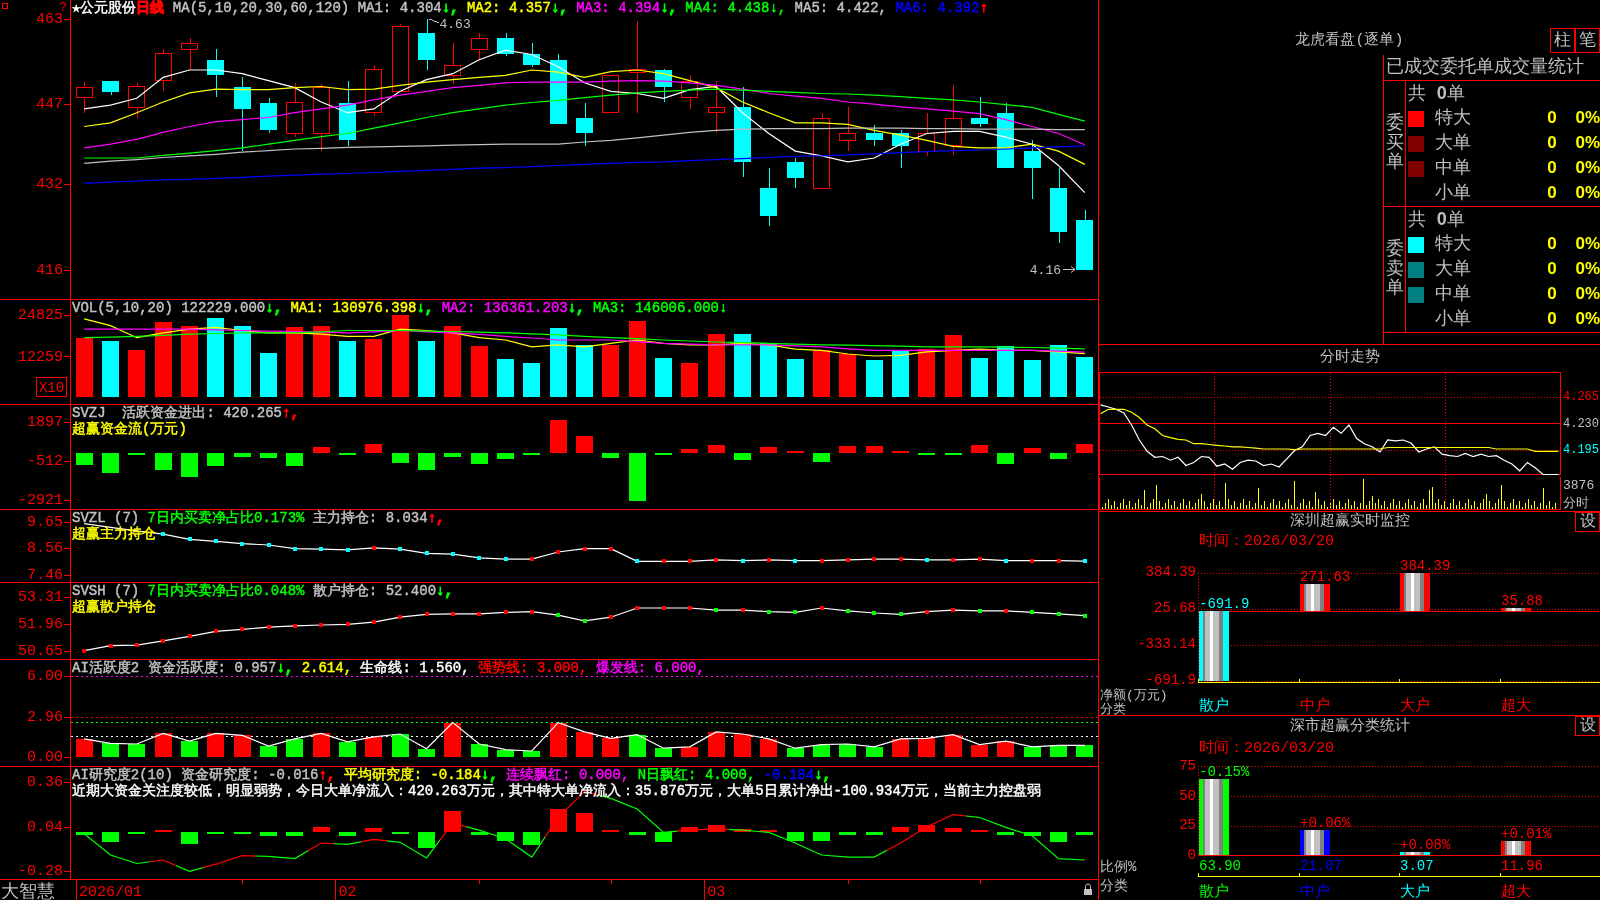  What do you see at coordinates (735, 8) in the screenshot?
I see `indicator-label: MA4: 4.438↓,` at bounding box center [735, 8].